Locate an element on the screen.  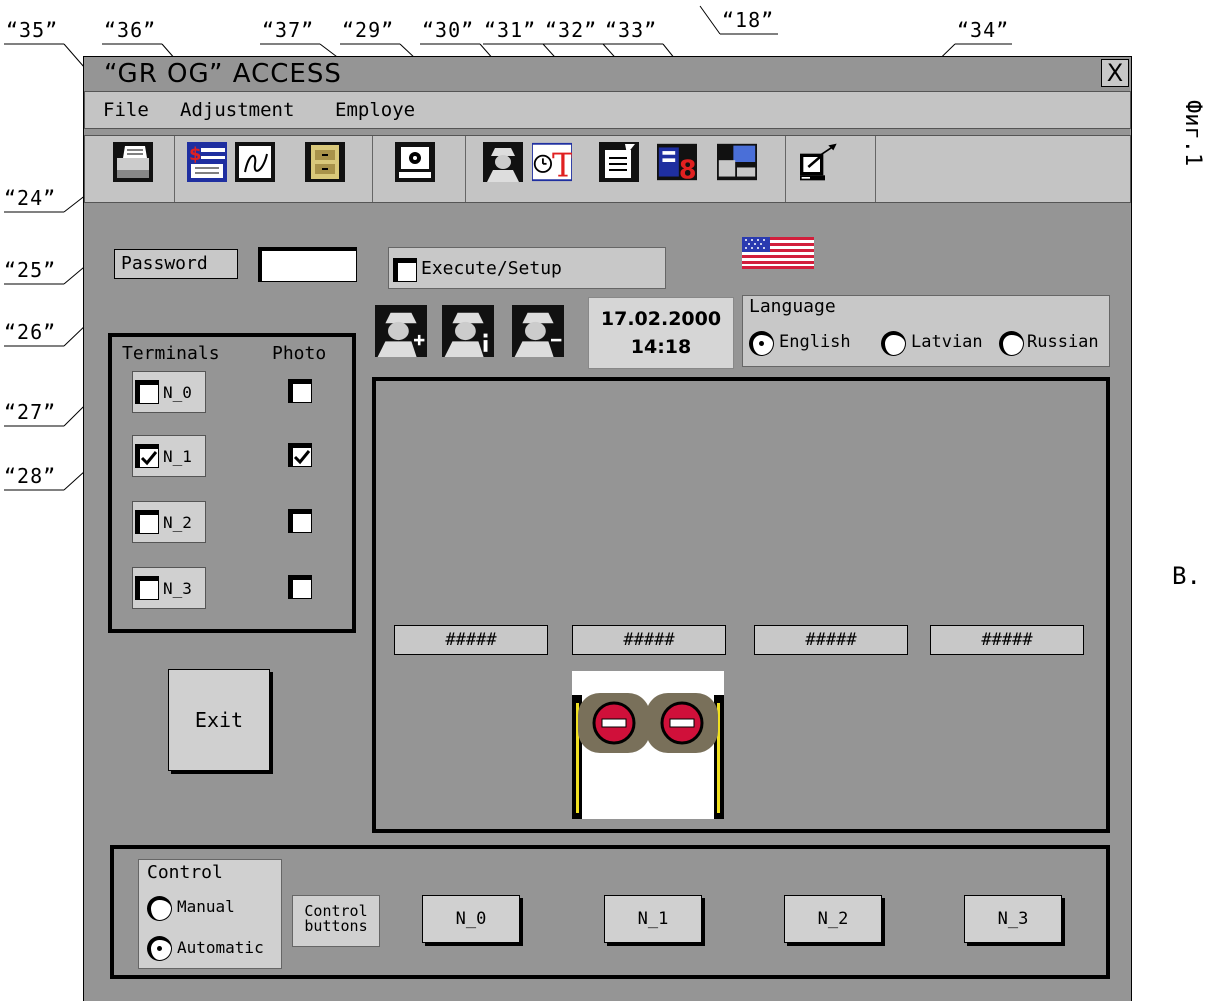
control-buttons-label: Control buttons is located at coordinates (336, 921).